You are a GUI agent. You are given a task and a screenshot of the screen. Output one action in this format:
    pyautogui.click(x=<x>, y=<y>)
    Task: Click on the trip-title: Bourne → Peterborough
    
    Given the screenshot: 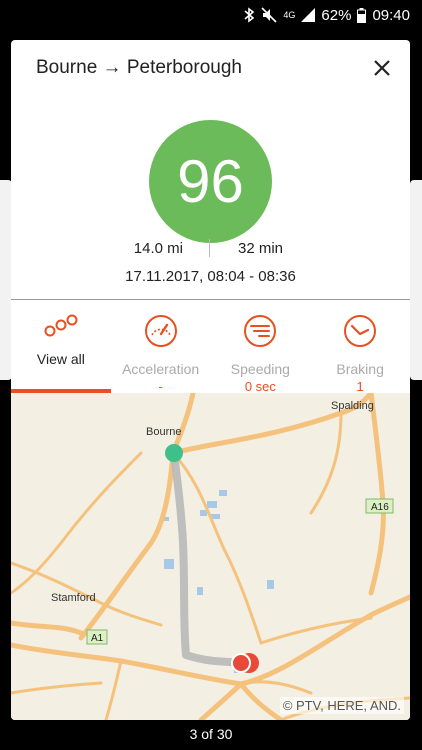 What is the action you would take?
    pyautogui.click(x=139, y=67)
    